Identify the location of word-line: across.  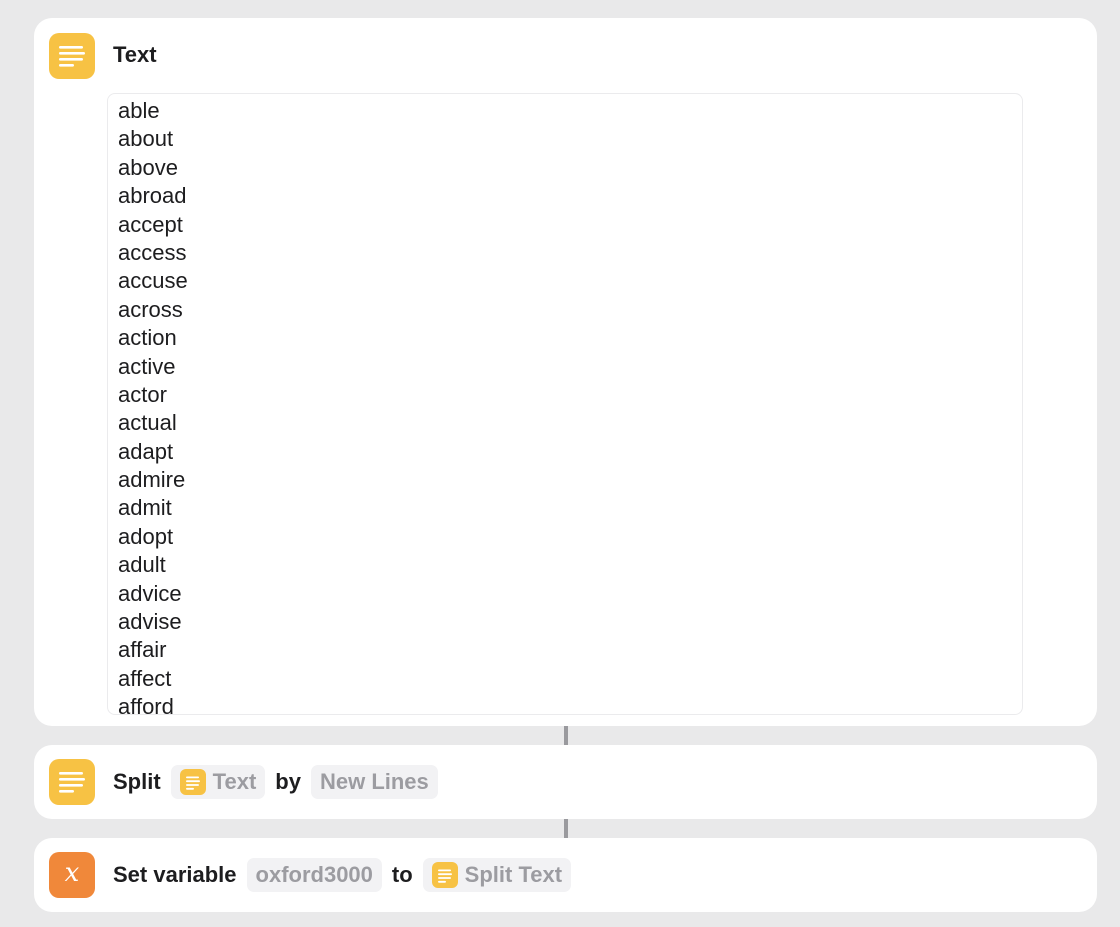
(150, 309).